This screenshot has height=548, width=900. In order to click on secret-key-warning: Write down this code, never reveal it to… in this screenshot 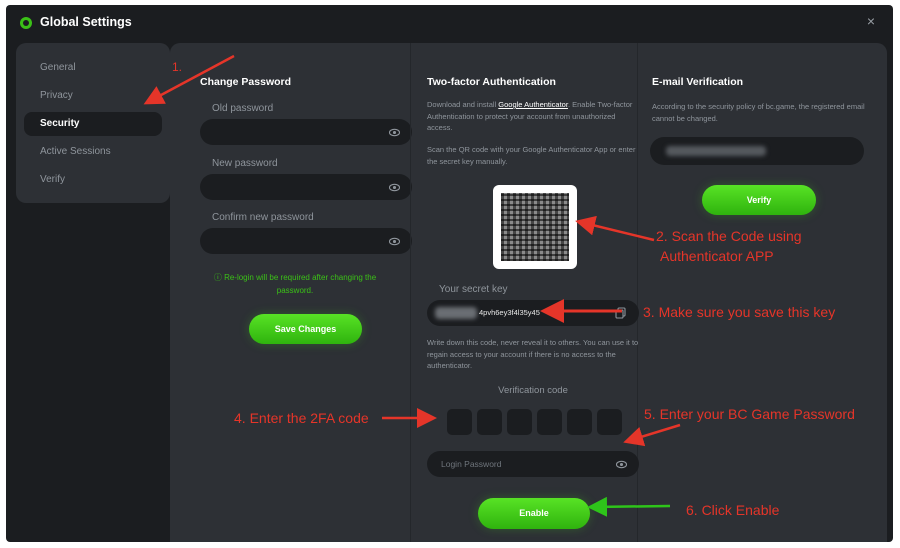, I will do `click(533, 354)`.